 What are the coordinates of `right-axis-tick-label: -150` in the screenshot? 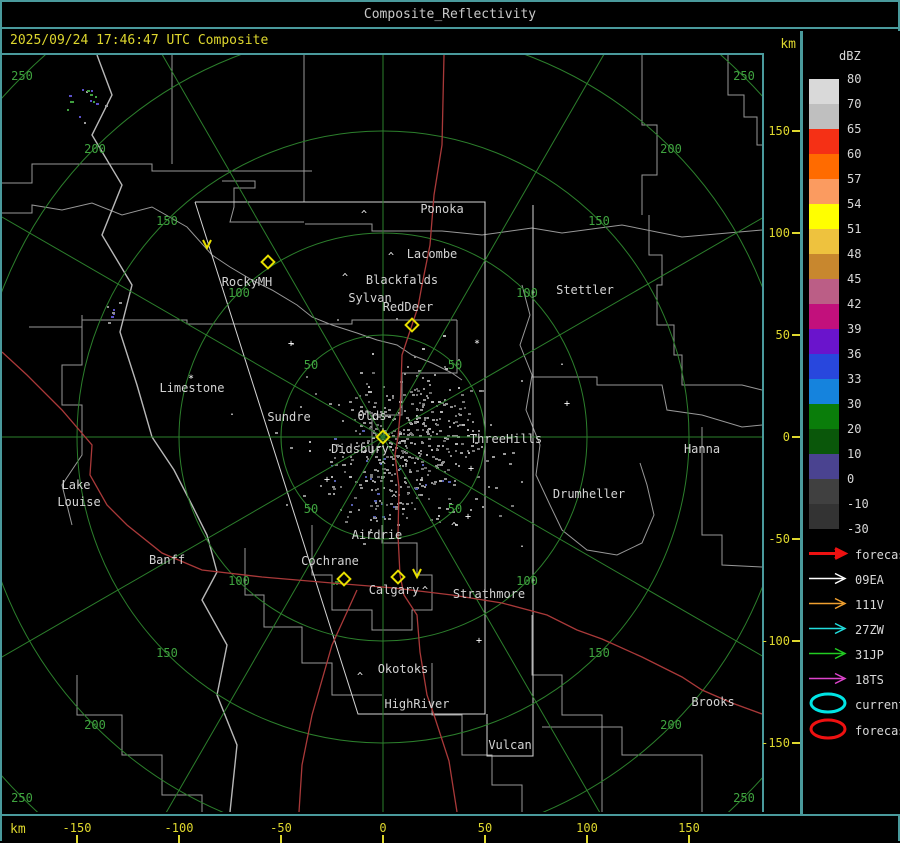 It's located at (775, 743).